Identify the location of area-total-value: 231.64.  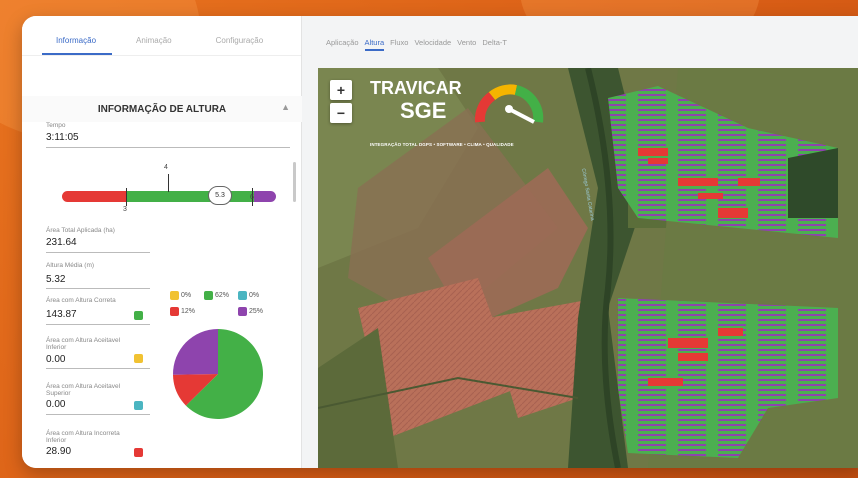
(61, 242).